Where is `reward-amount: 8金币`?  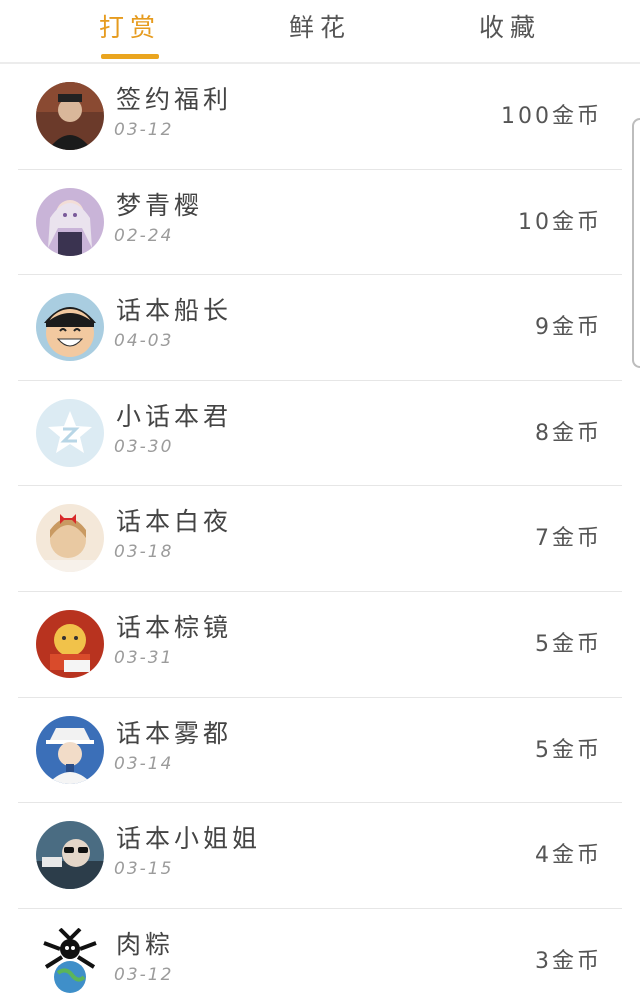
reward-amount: 8金币 is located at coordinates (568, 433).